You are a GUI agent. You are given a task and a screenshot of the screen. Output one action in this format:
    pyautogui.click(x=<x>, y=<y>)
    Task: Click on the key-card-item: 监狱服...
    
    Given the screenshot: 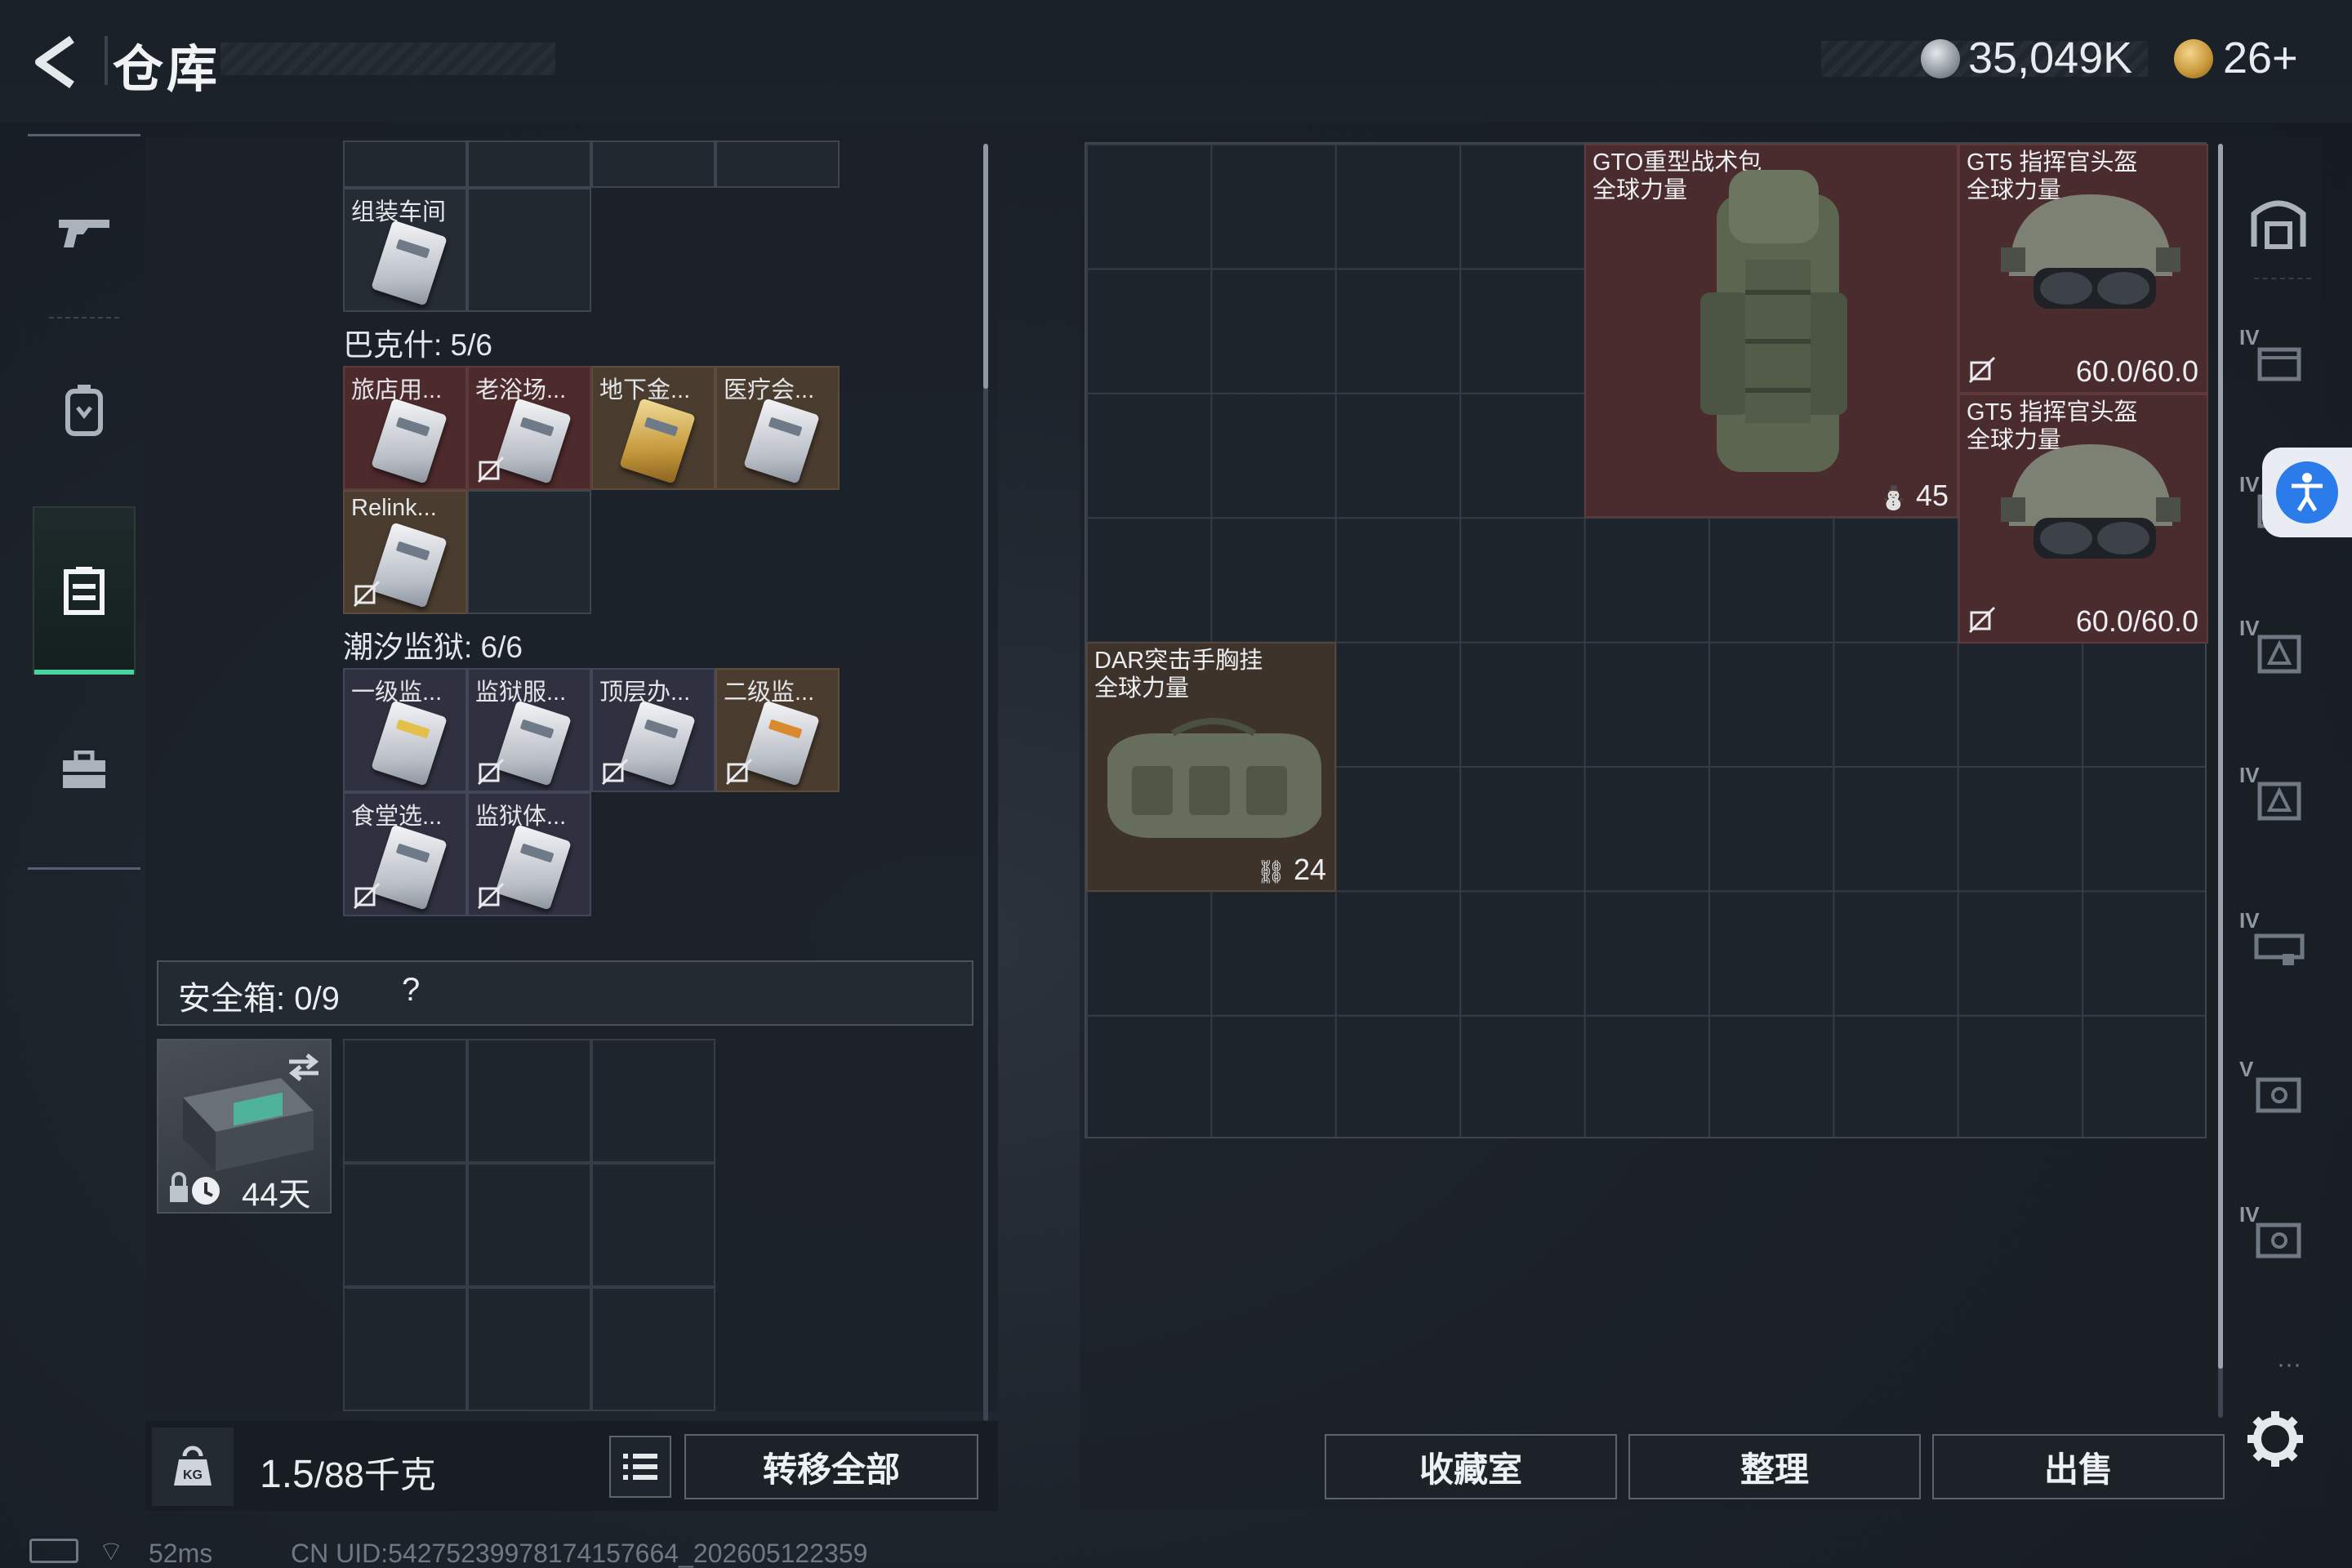 What is the action you would take?
    pyautogui.click(x=529, y=730)
    